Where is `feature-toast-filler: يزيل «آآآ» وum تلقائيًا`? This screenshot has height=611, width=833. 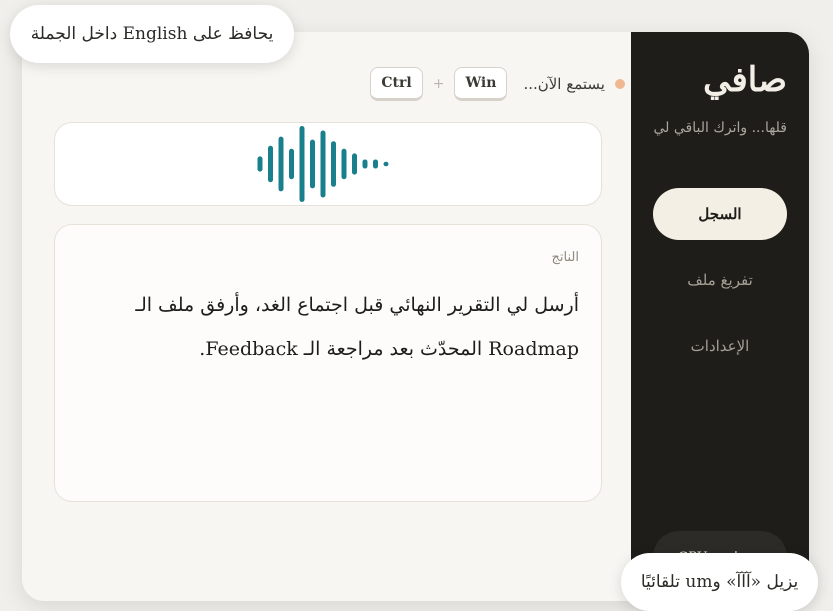 feature-toast-filler: يزيل «آآآ» وum تلقائيًا is located at coordinates (719, 582).